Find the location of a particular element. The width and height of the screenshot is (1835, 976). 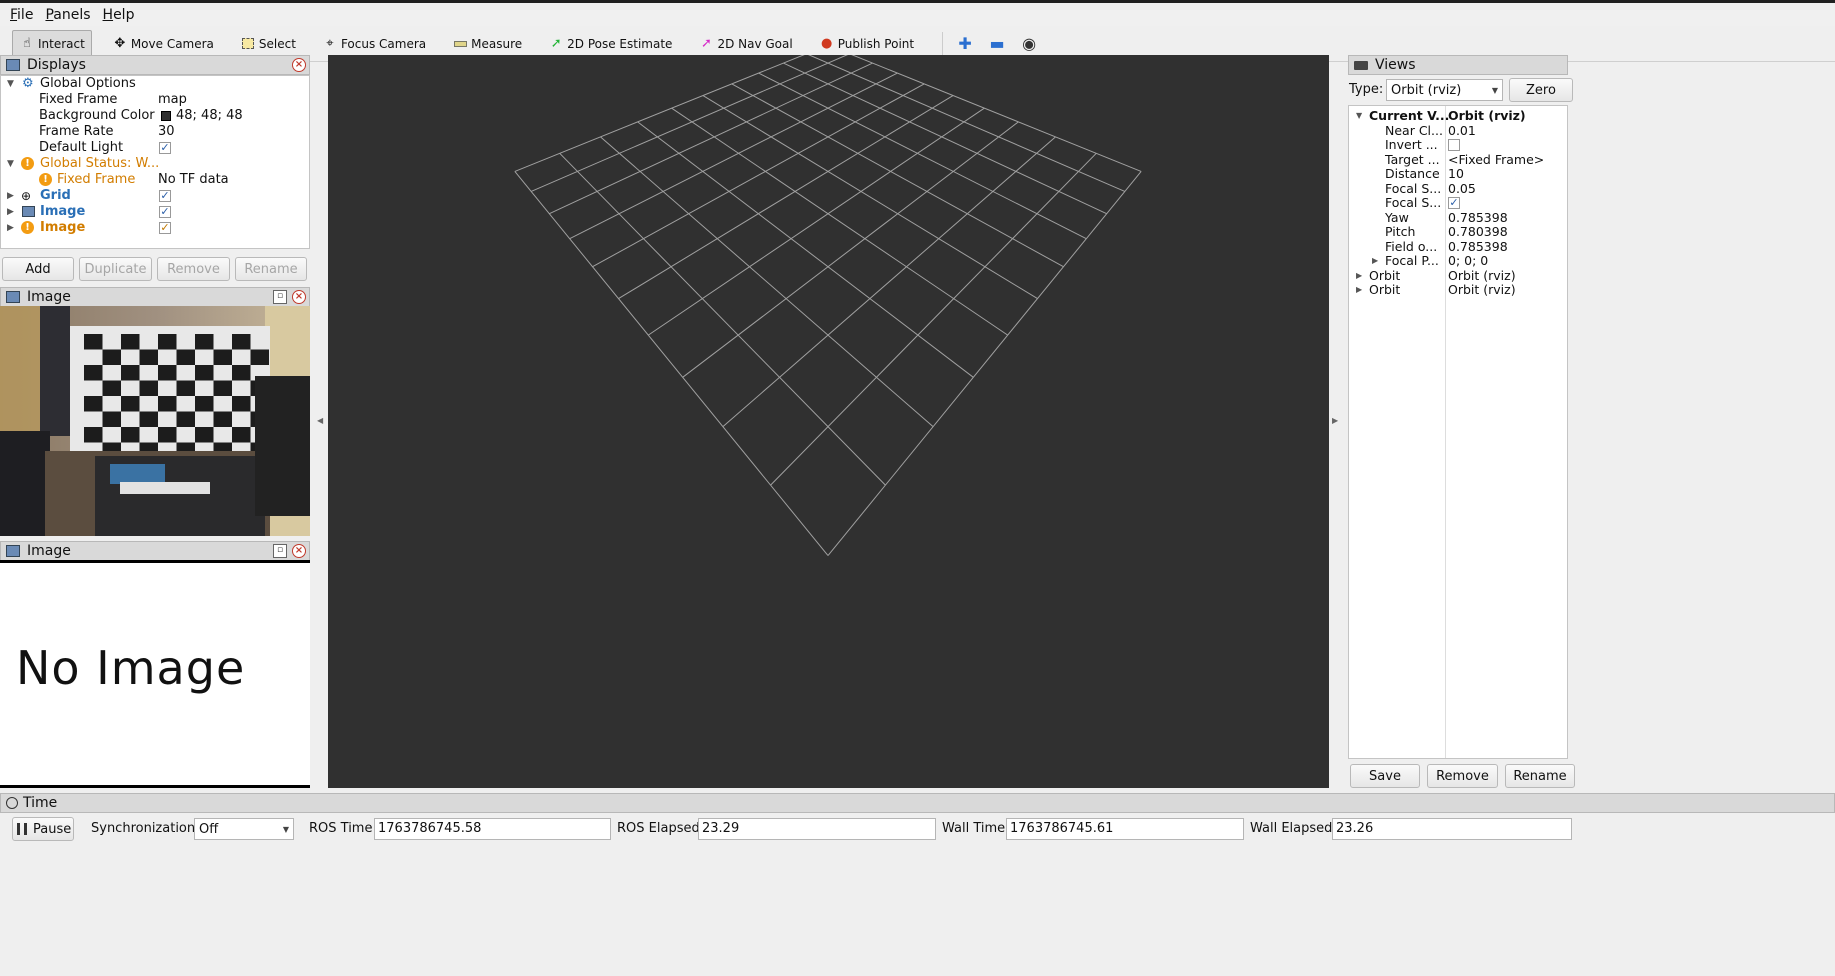

pose-estimate-label: 2D Pose Estimate is located at coordinates (620, 43).